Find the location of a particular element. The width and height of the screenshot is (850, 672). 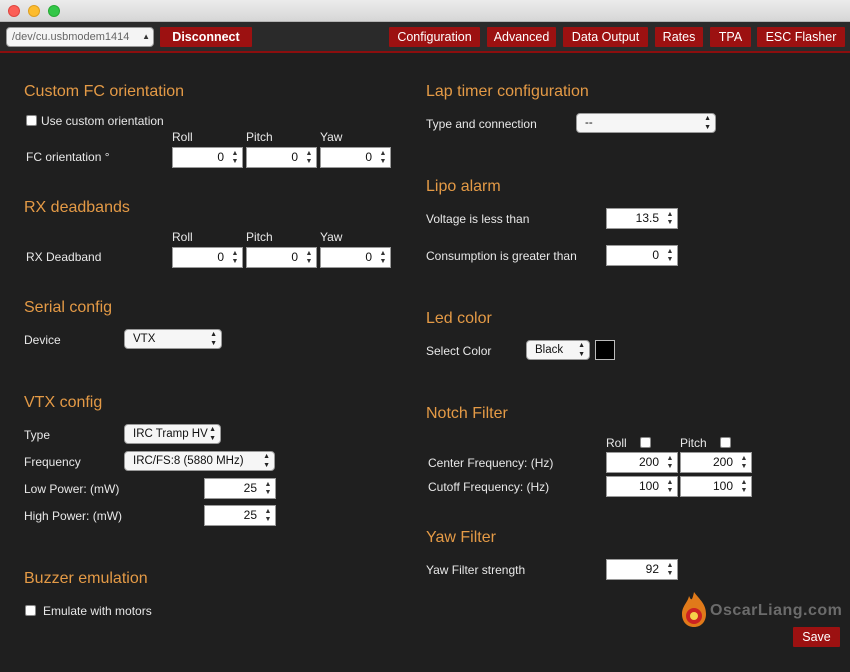

emulate-with-motors-checkbox is located at coordinates (30, 610).